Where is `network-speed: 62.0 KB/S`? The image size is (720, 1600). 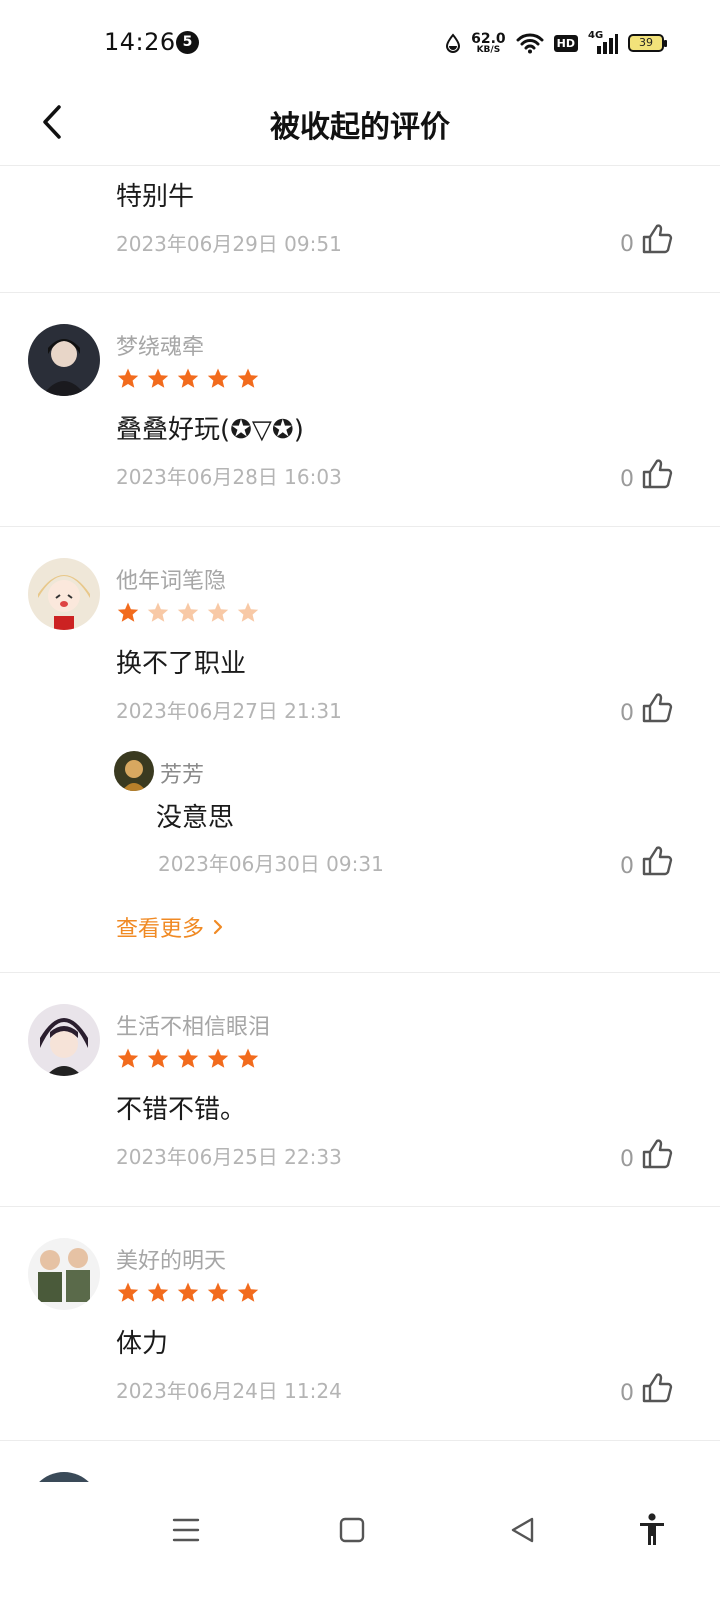 network-speed: 62.0 KB/S is located at coordinates (488, 43).